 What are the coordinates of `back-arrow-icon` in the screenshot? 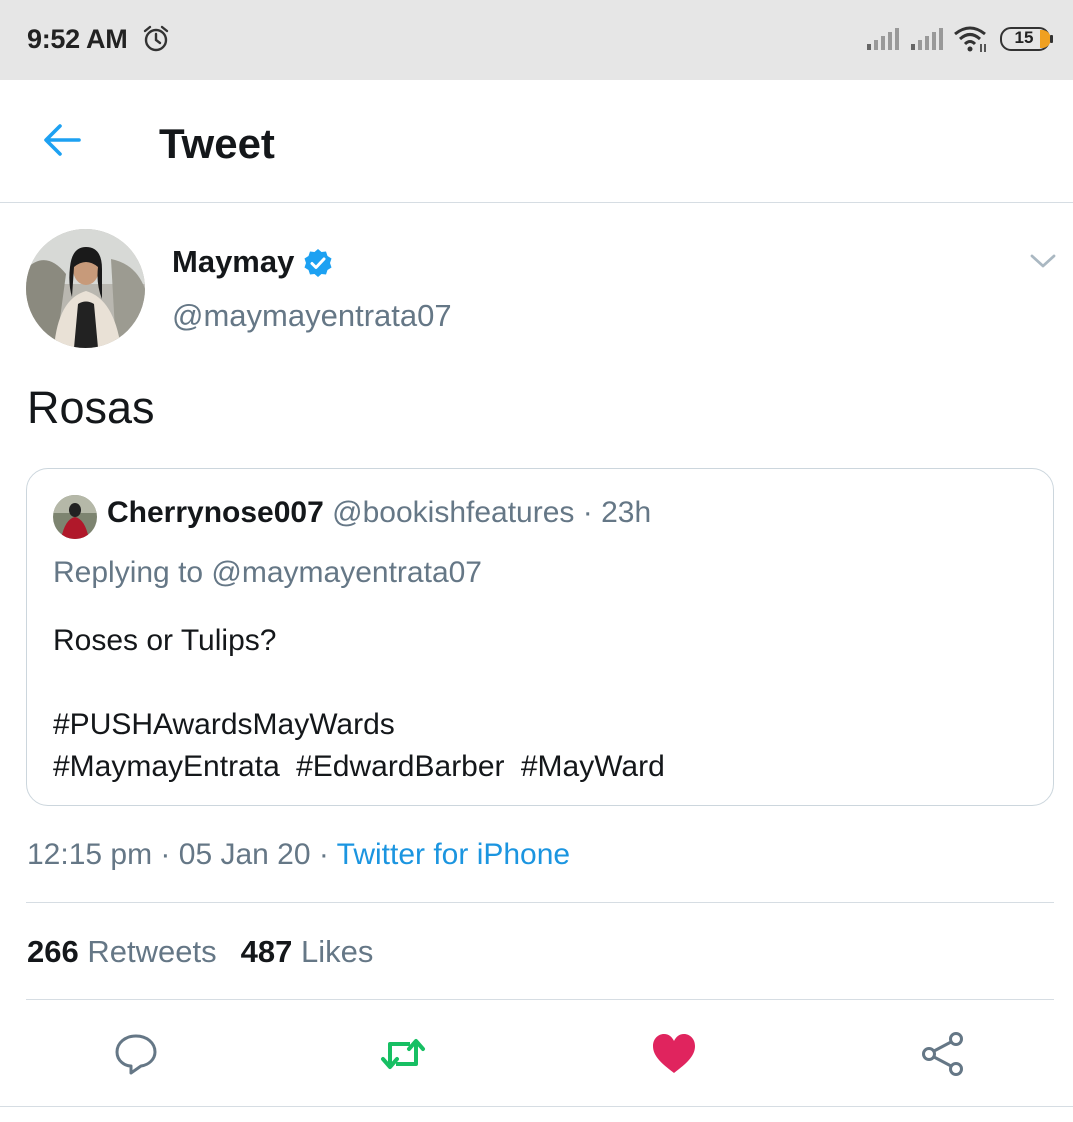 It's located at (62, 140).